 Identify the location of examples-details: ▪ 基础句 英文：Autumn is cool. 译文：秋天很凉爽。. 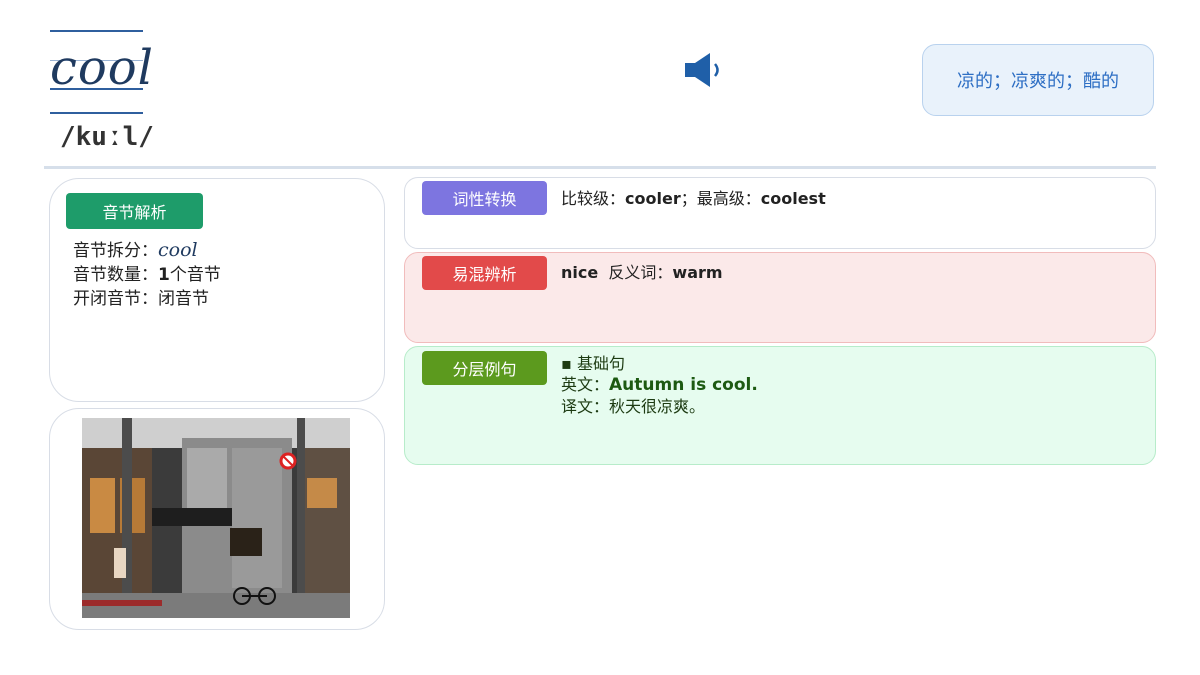
(659, 385).